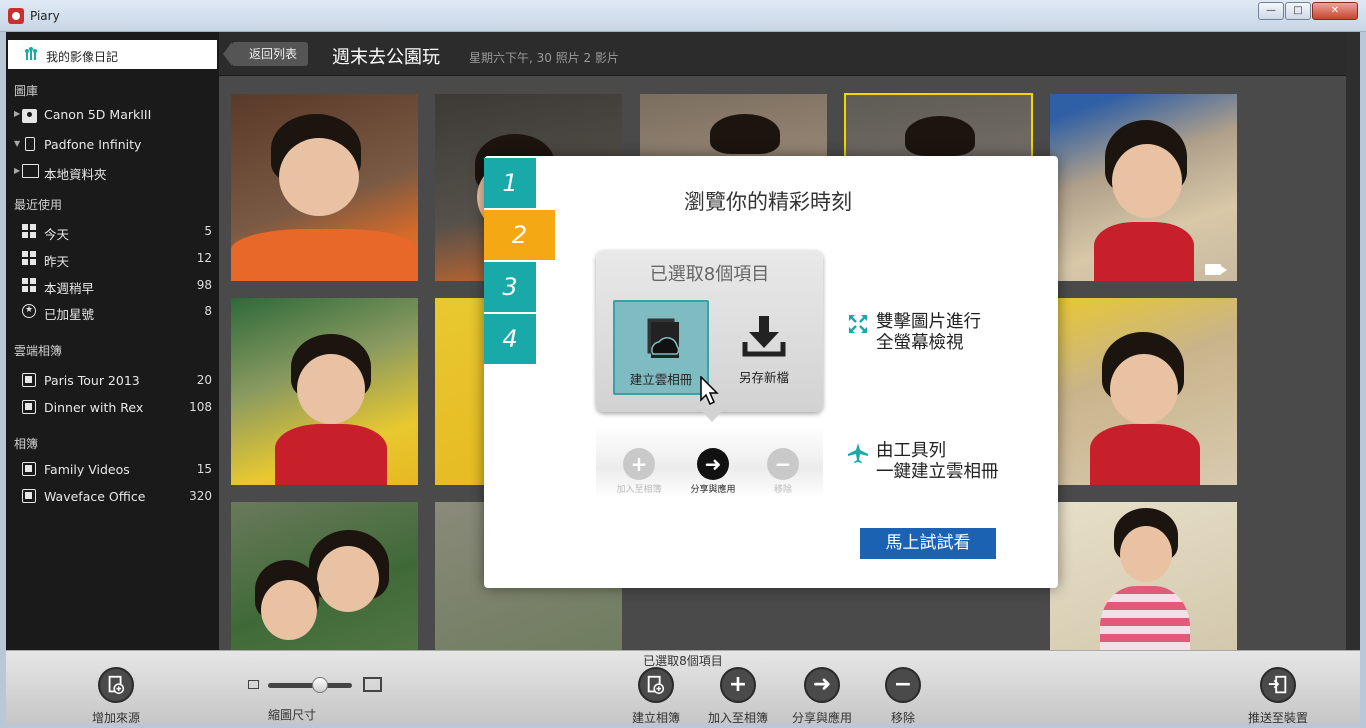  What do you see at coordinates (656, 685) in the screenshot?
I see `create-album-icon` at bounding box center [656, 685].